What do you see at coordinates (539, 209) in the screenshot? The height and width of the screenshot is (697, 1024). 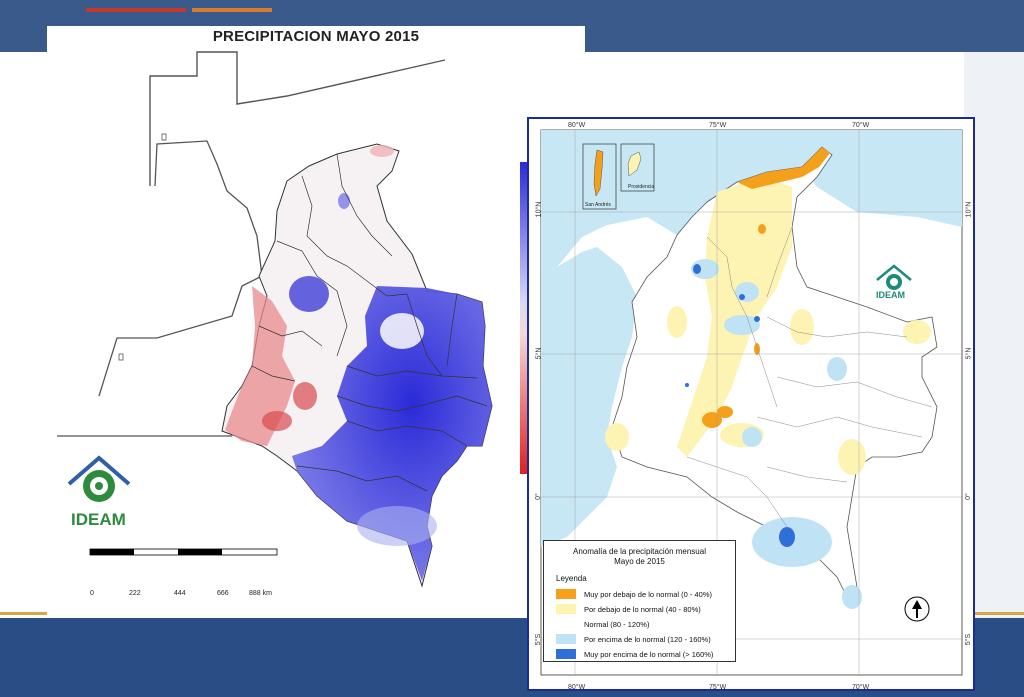 I see `coord-left-10n: 10°N` at bounding box center [539, 209].